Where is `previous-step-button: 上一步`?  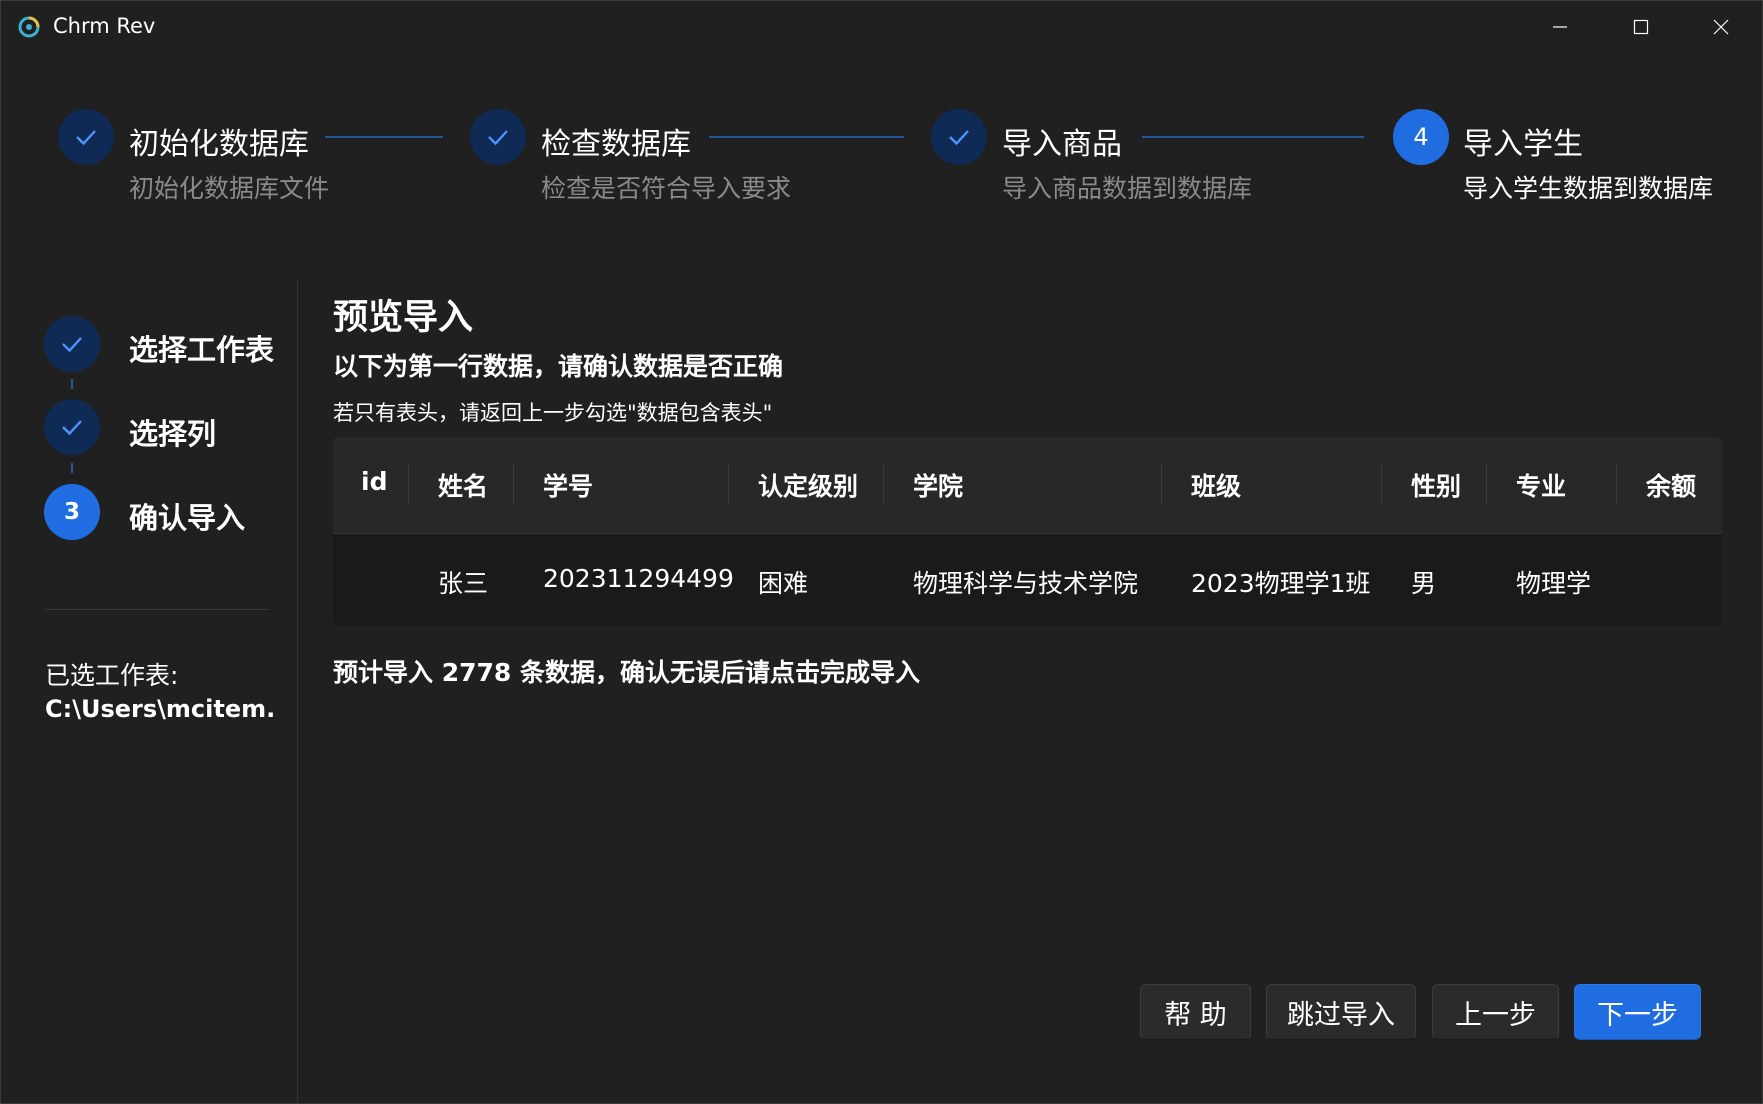 previous-step-button: 上一步 is located at coordinates (1495, 1012).